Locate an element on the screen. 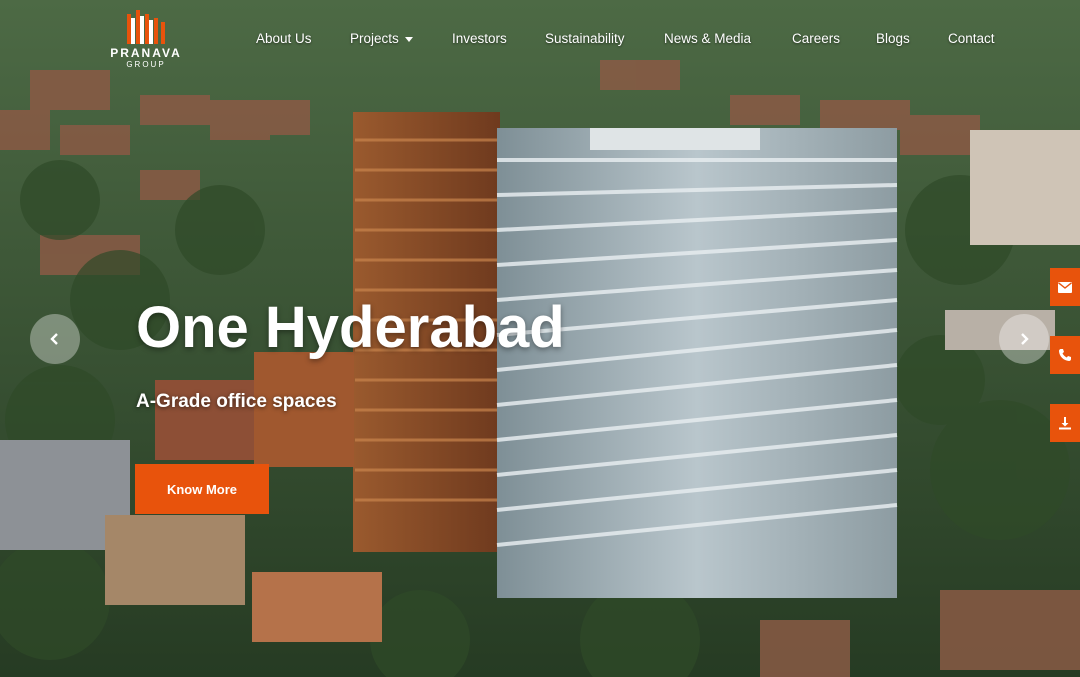  nav-item-label: Blogs is located at coordinates (893, 38).